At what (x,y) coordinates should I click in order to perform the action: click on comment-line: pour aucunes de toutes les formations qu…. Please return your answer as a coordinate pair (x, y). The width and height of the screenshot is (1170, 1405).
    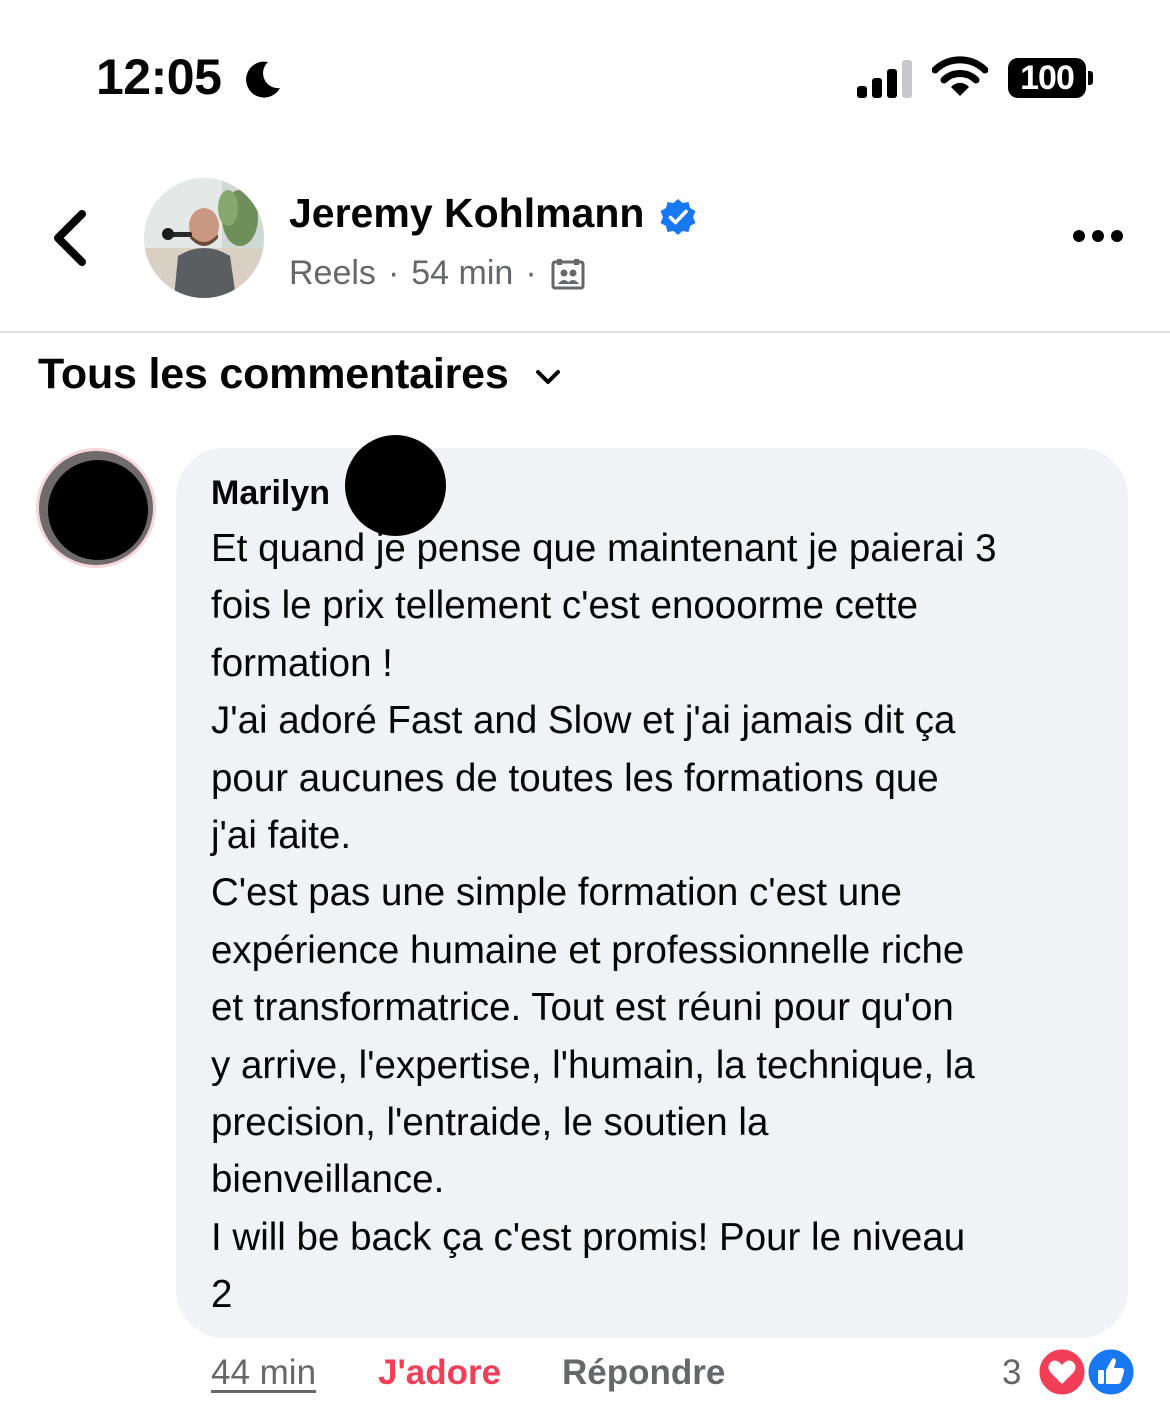
    Looking at the image, I should click on (575, 778).